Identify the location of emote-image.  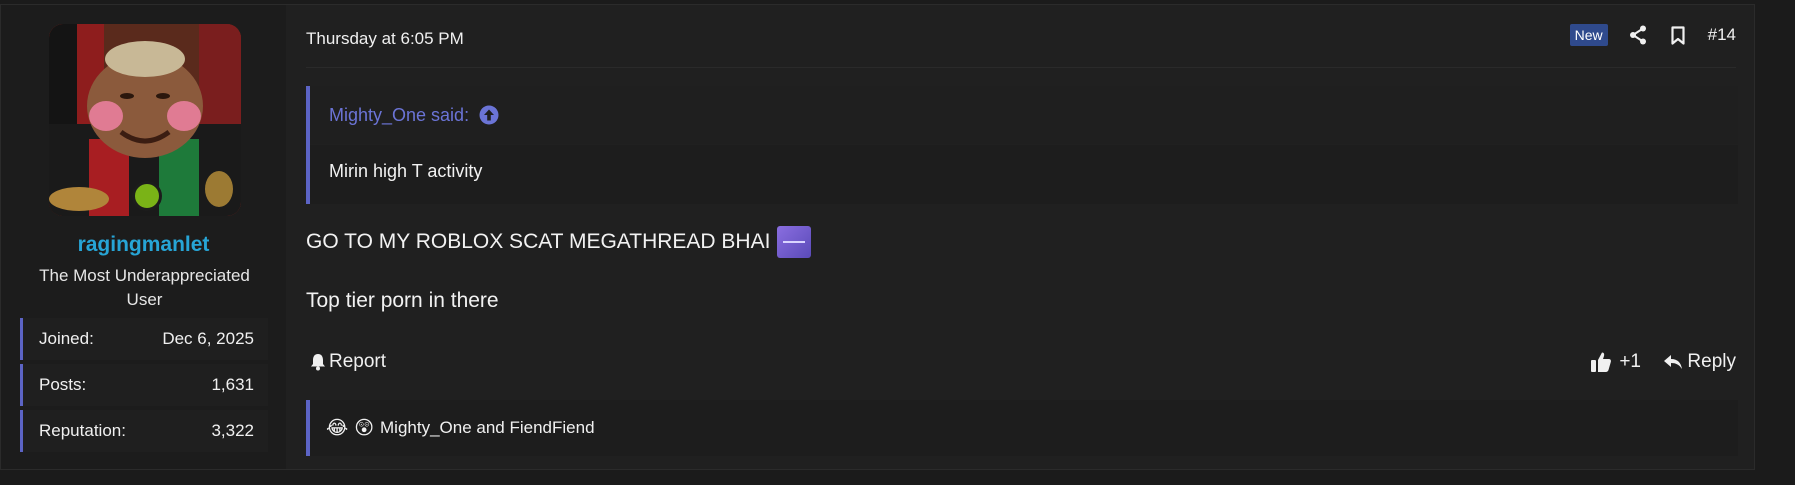
(794, 242).